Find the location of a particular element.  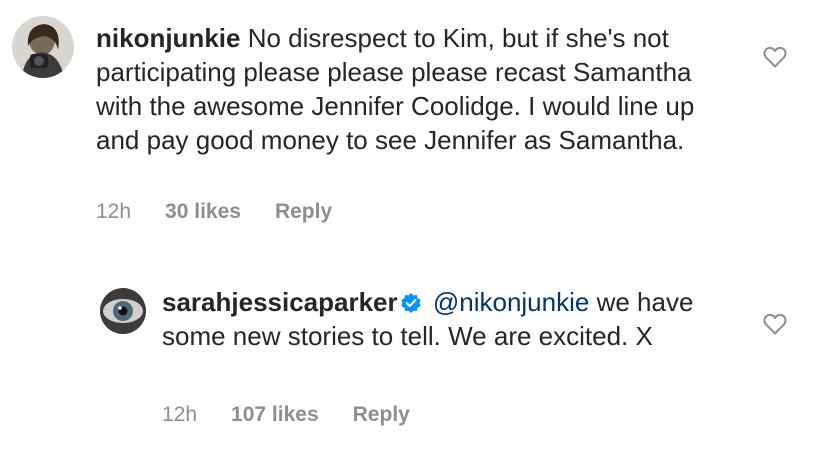

comment-meta: 12h 30 likes Reply is located at coordinates (214, 212).